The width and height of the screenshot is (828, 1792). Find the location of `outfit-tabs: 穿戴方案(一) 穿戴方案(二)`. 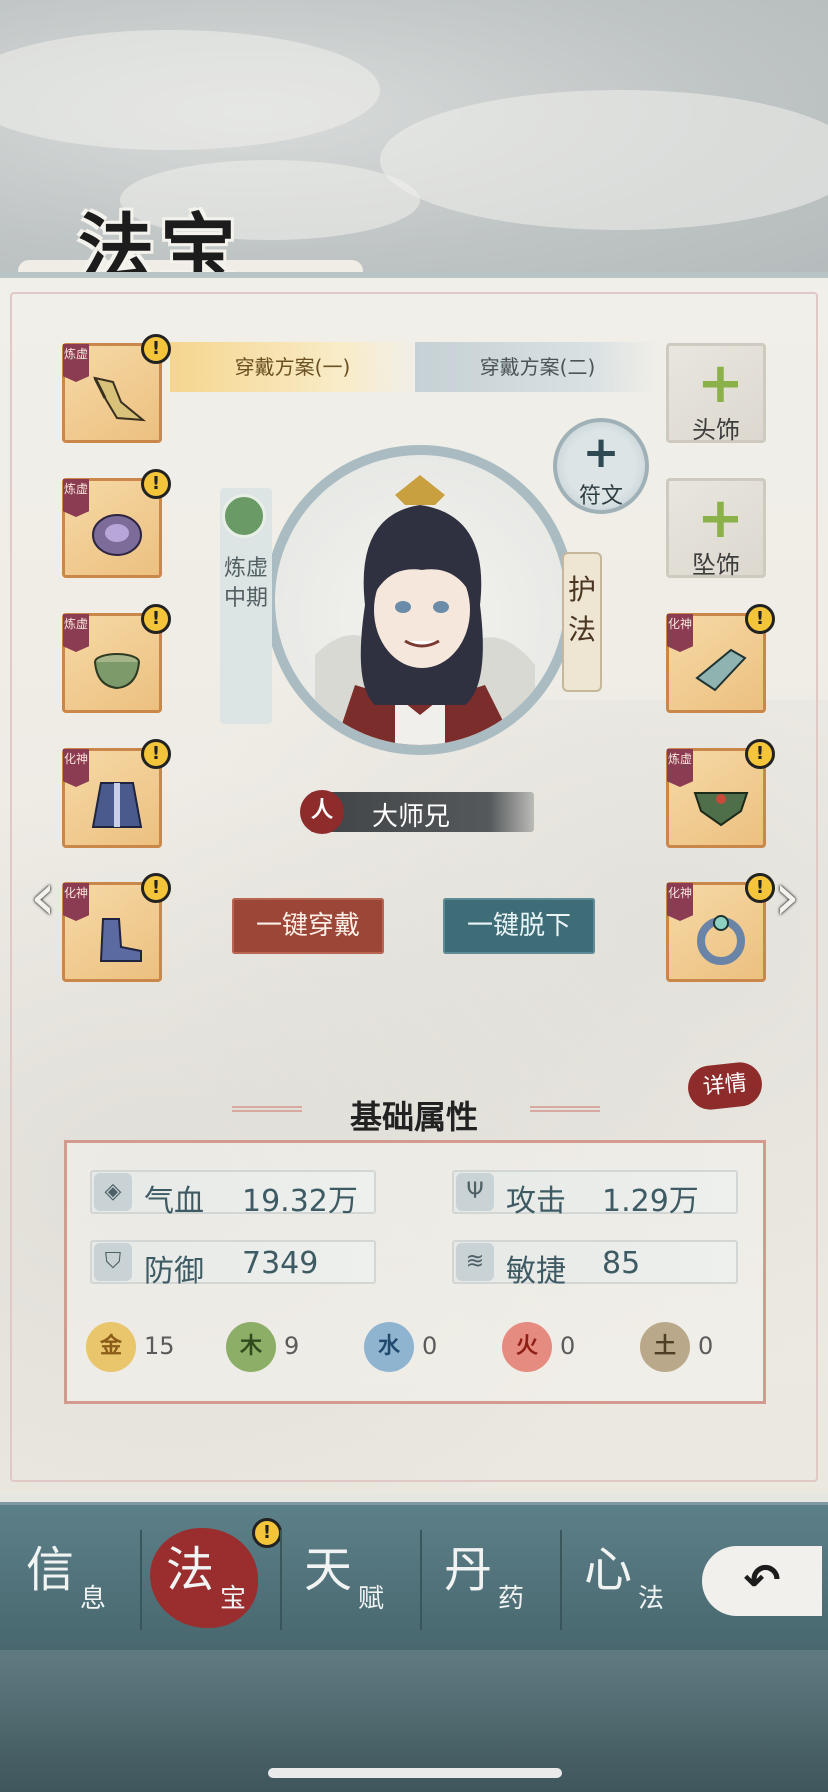

outfit-tabs: 穿戴方案(一) 穿戴方案(二) is located at coordinates (415, 367).